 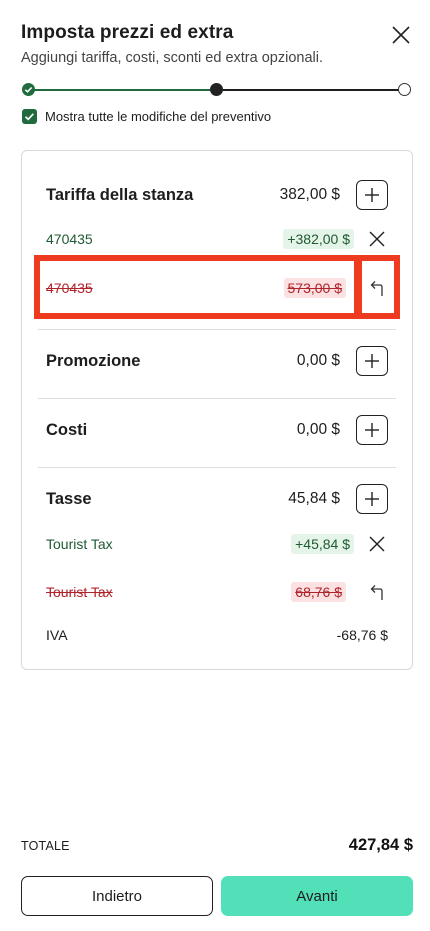 What do you see at coordinates (314, 288) in the screenshot?
I see `room-rate-removed-amount: 573,00 $` at bounding box center [314, 288].